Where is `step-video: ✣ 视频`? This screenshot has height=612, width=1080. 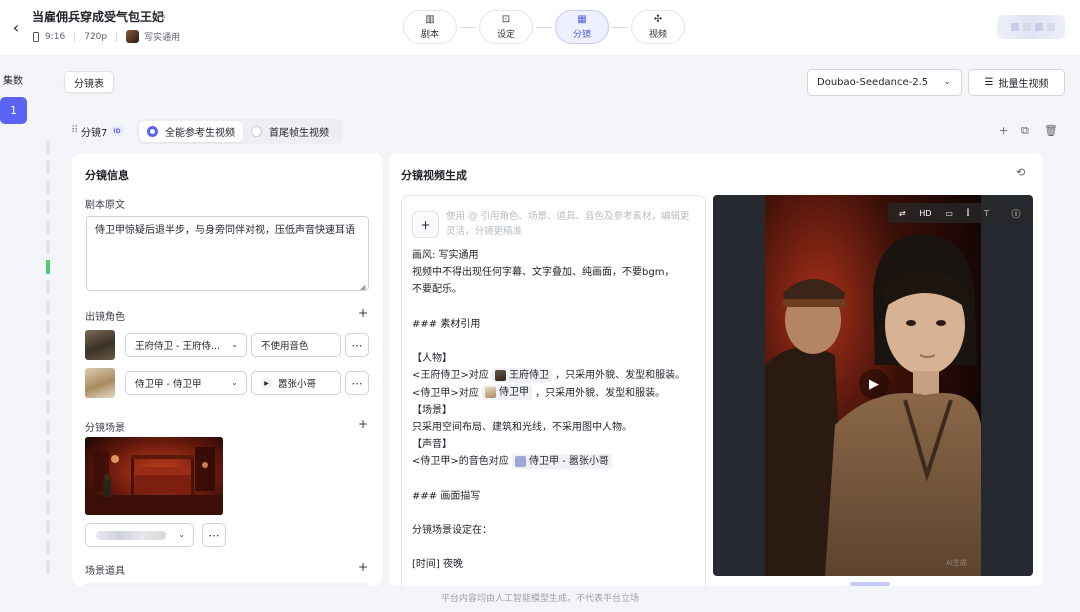
step-video: ✣ 视频 is located at coordinates (658, 27).